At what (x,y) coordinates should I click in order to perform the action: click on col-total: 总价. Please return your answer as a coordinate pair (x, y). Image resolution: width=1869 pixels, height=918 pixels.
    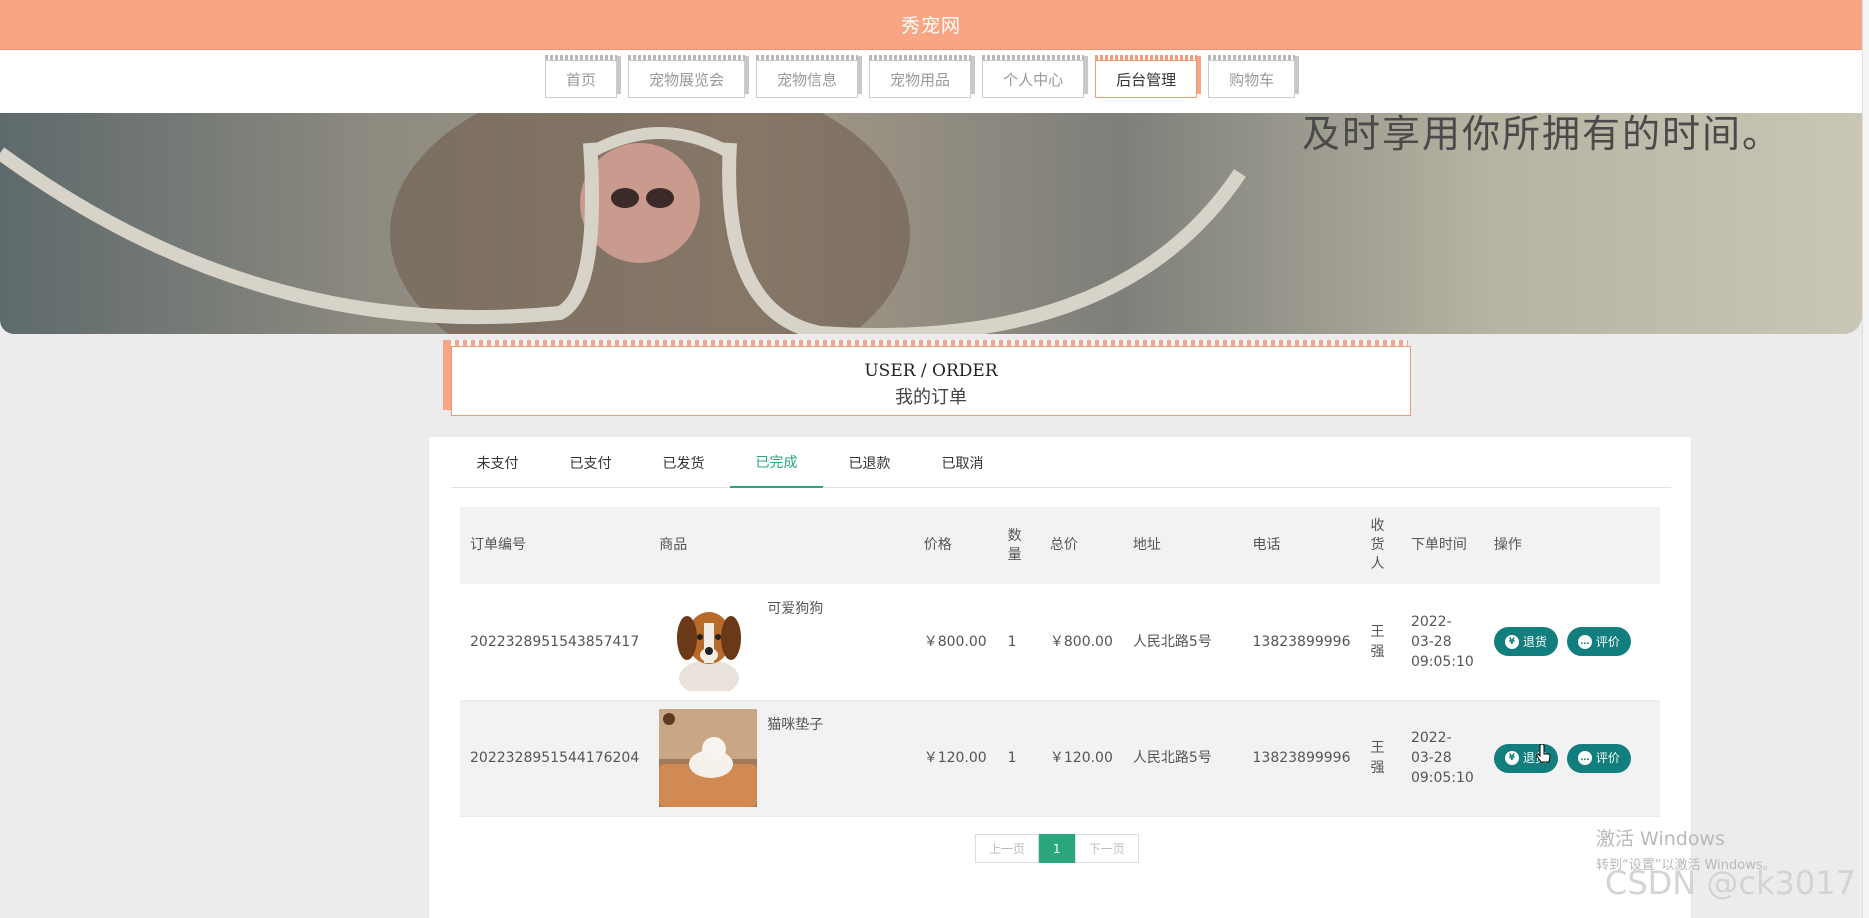
    Looking at the image, I should click on (1063, 545).